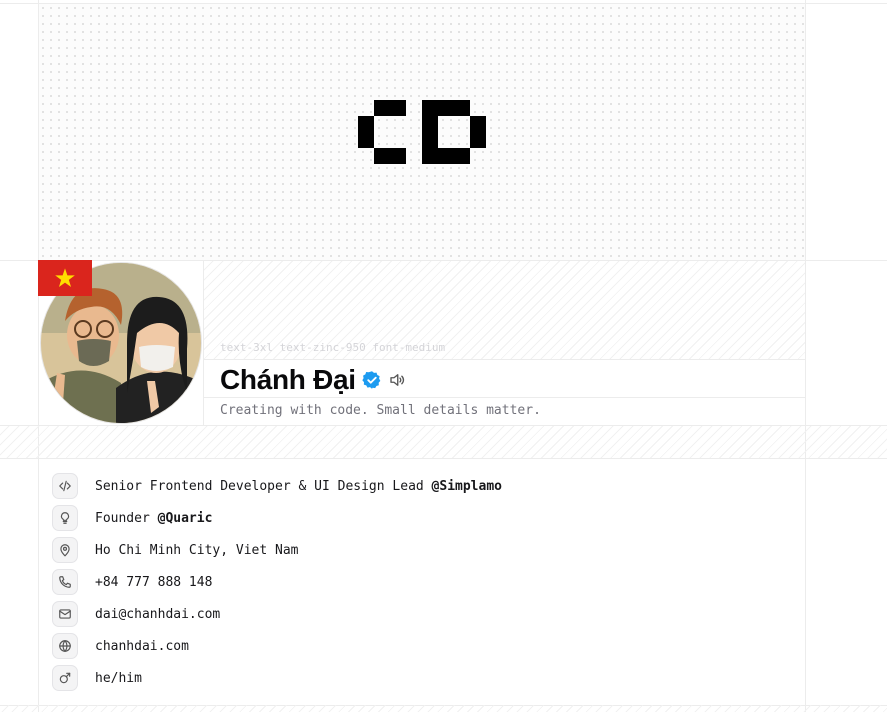  Describe the element at coordinates (397, 380) in the screenshot. I see `speaker-icon` at that location.